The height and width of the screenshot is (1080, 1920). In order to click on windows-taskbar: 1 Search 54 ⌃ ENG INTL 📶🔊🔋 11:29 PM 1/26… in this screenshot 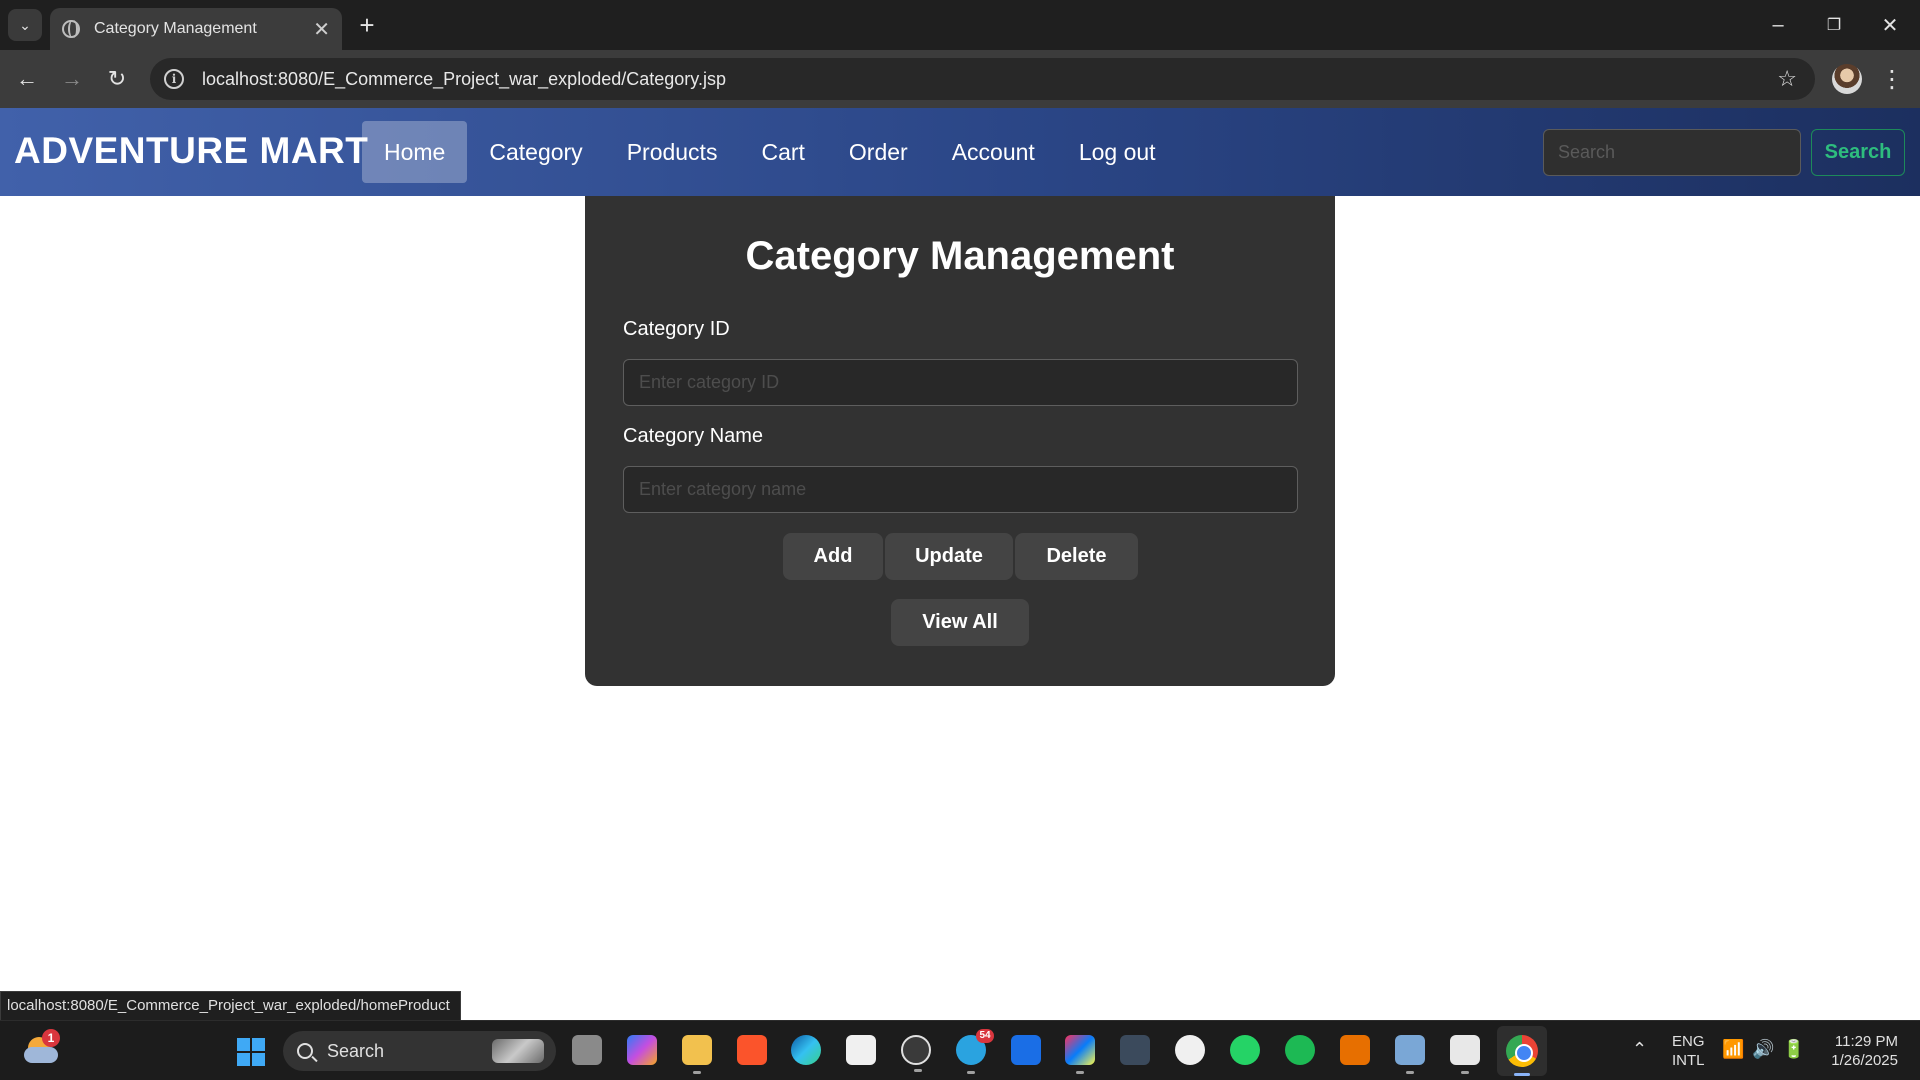, I will do `click(960, 1050)`.